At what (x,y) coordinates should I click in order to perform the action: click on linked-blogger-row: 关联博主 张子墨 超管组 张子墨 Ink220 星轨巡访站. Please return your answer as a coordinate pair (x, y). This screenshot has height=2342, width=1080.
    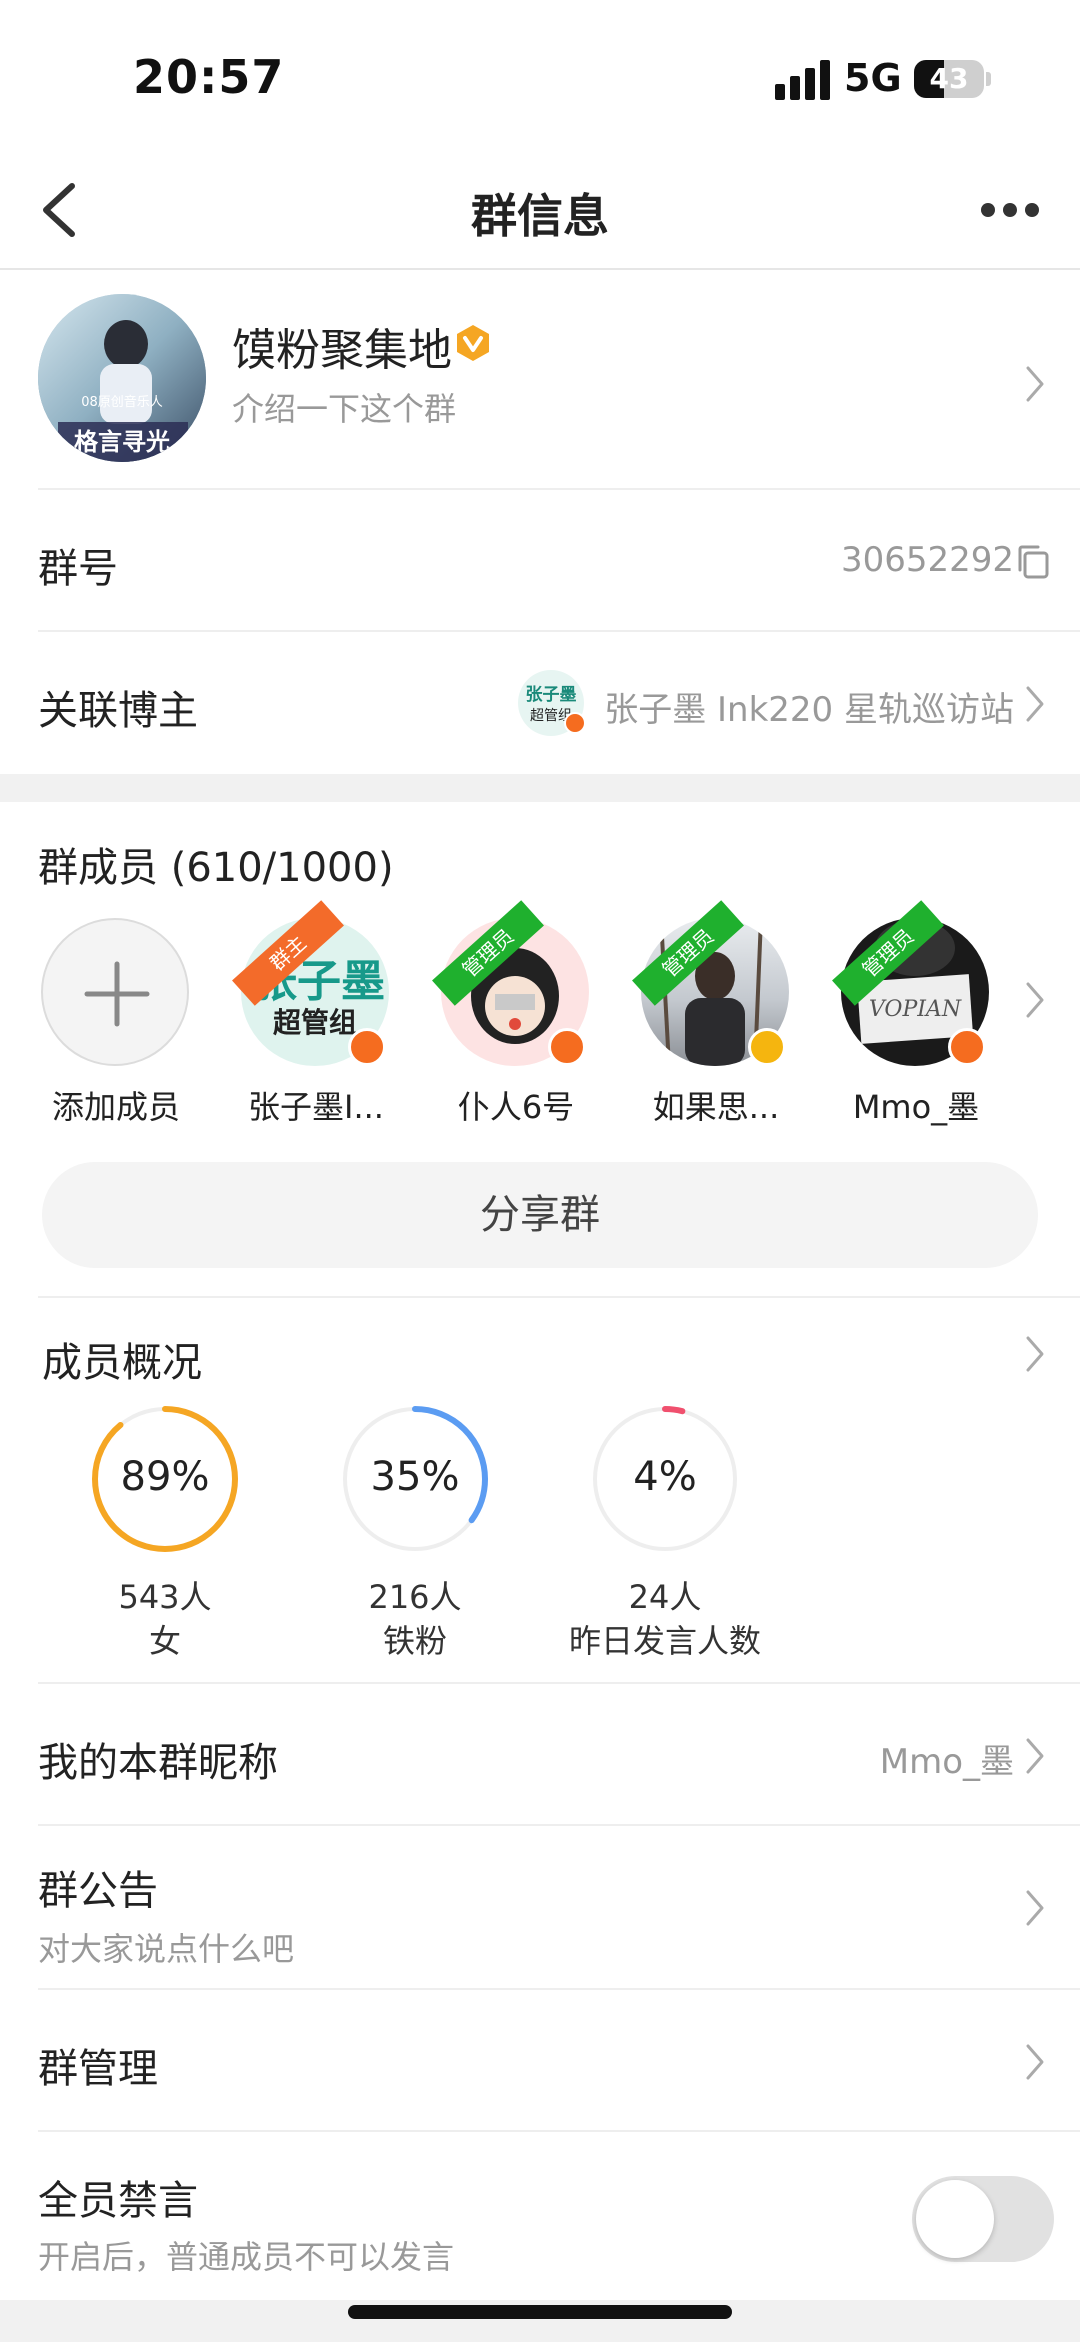
    Looking at the image, I should click on (559, 703).